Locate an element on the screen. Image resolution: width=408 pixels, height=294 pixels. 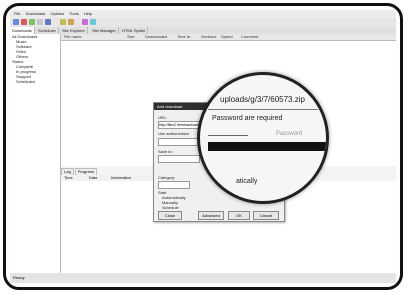
folder-icon is located at coordinates (71, 22).